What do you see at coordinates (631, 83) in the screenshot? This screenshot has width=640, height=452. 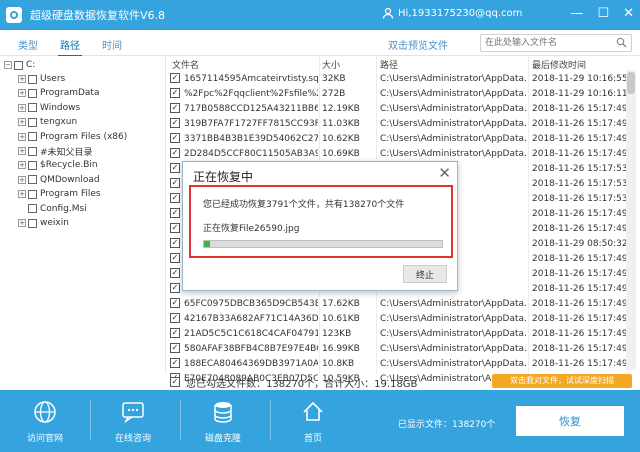 I see `scrollbar-thumb` at bounding box center [631, 83].